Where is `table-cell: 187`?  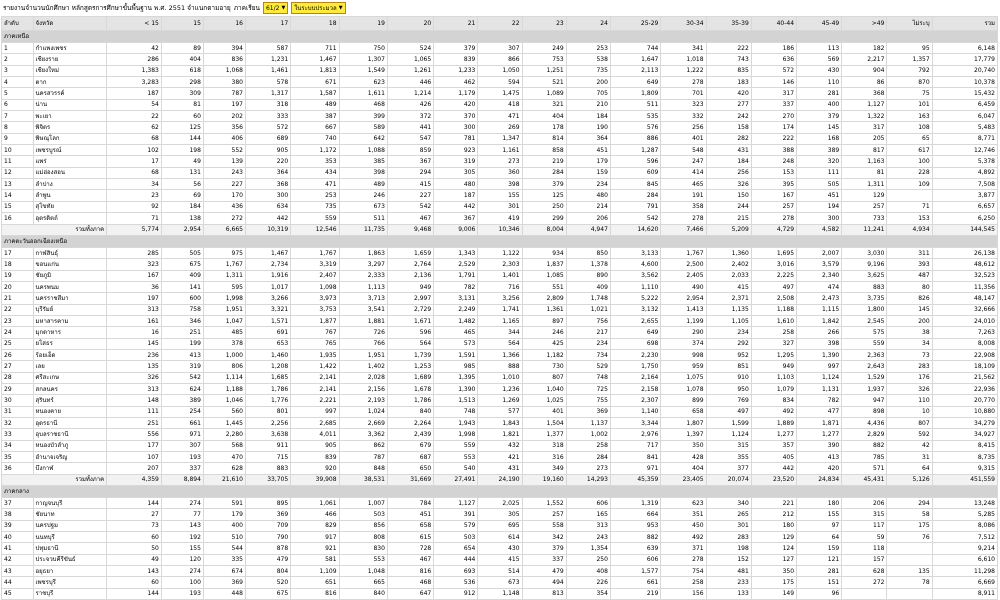
table-cell: 187 is located at coordinates (456, 195).